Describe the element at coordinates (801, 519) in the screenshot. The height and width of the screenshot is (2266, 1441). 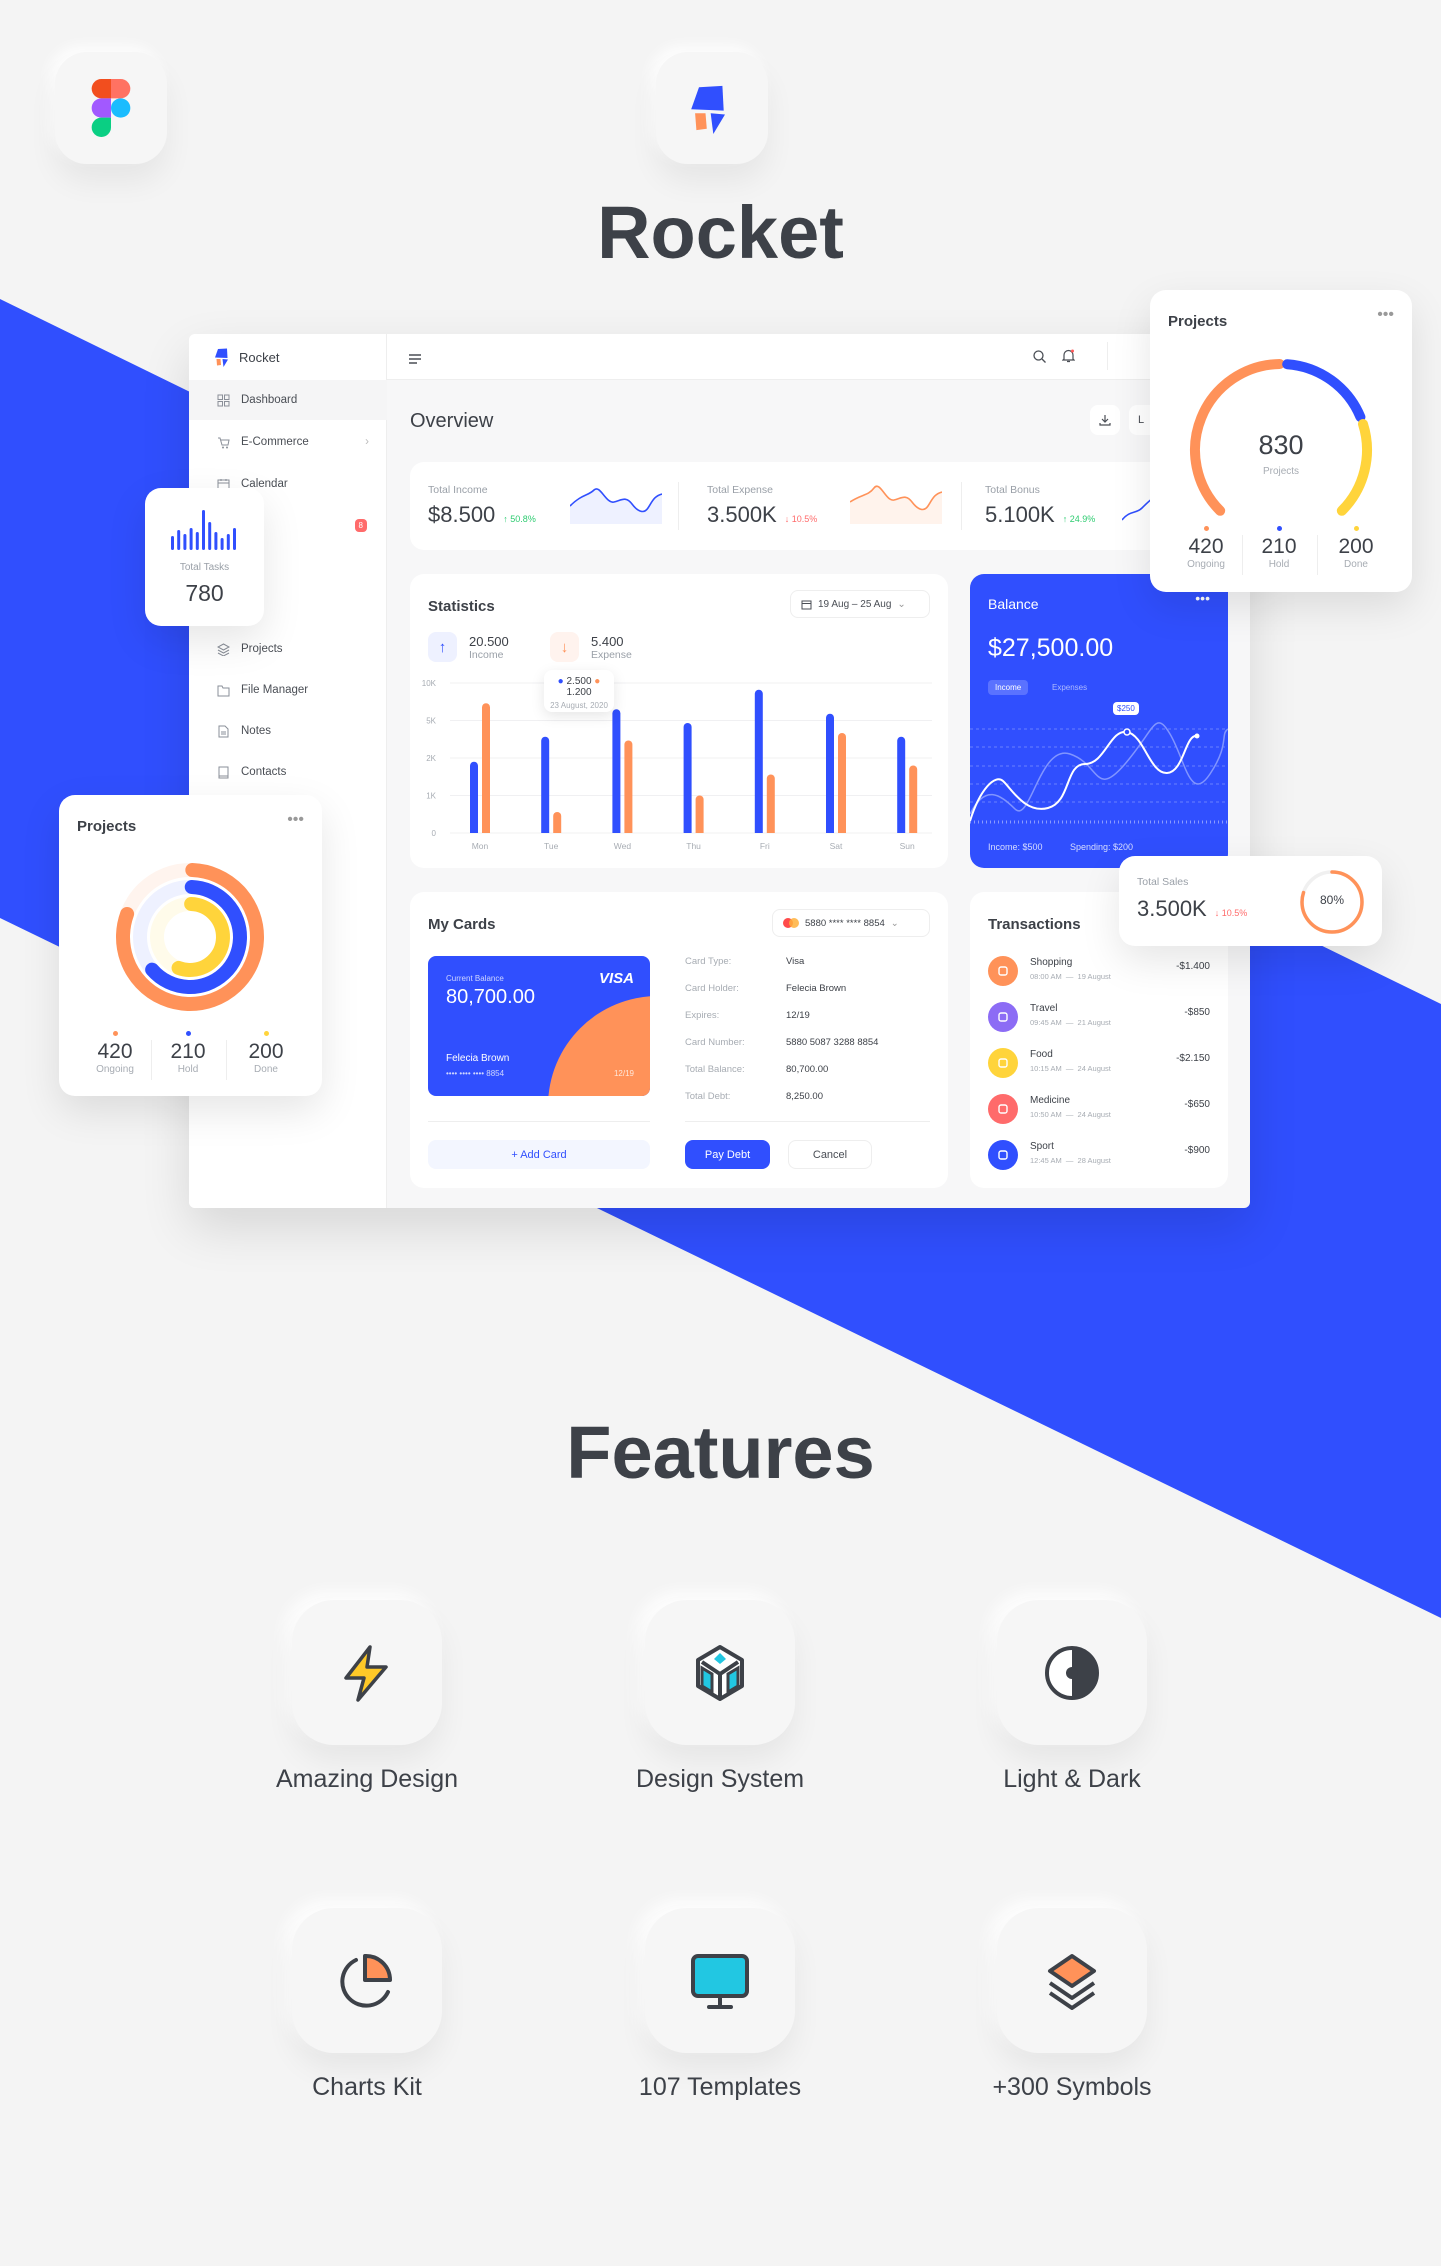
I see `summary-change: ↓ 10.5%` at that location.